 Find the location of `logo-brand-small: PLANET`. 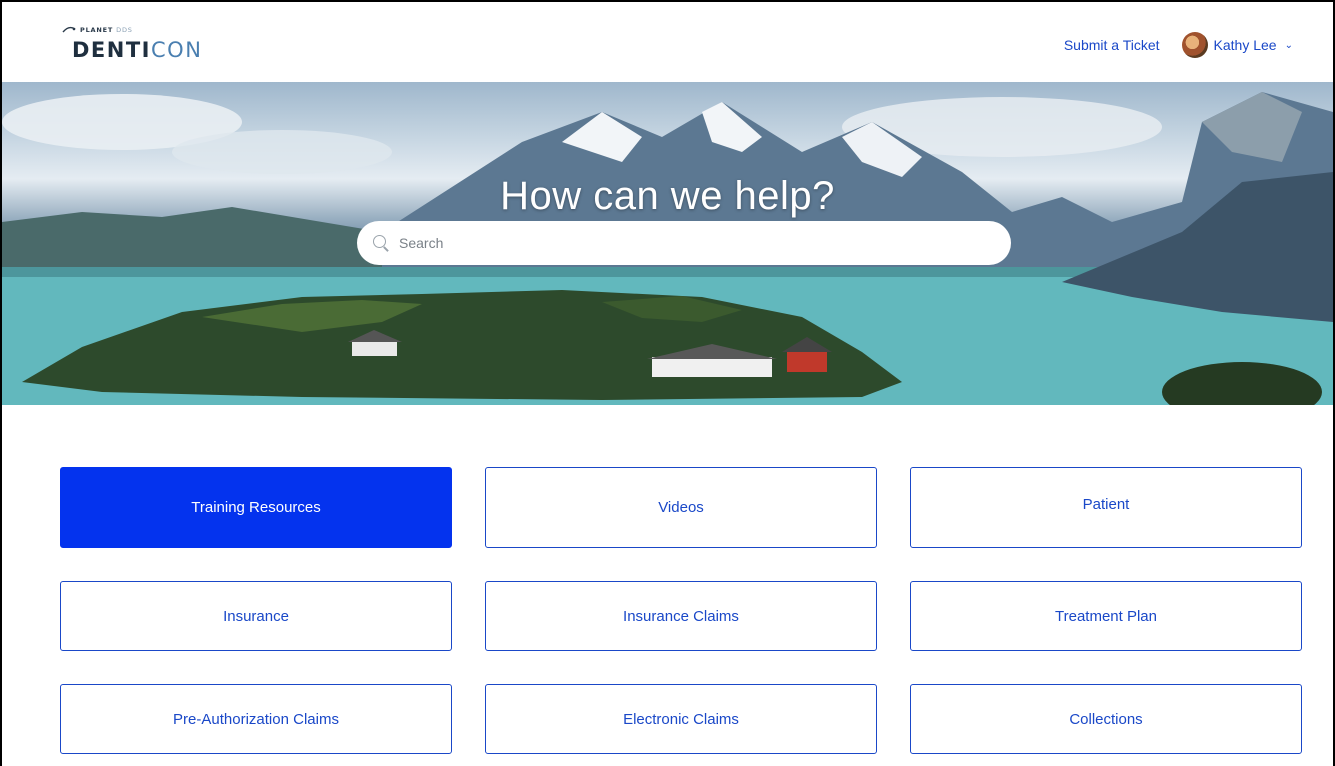

logo-brand-small: PLANET is located at coordinates (97, 30).